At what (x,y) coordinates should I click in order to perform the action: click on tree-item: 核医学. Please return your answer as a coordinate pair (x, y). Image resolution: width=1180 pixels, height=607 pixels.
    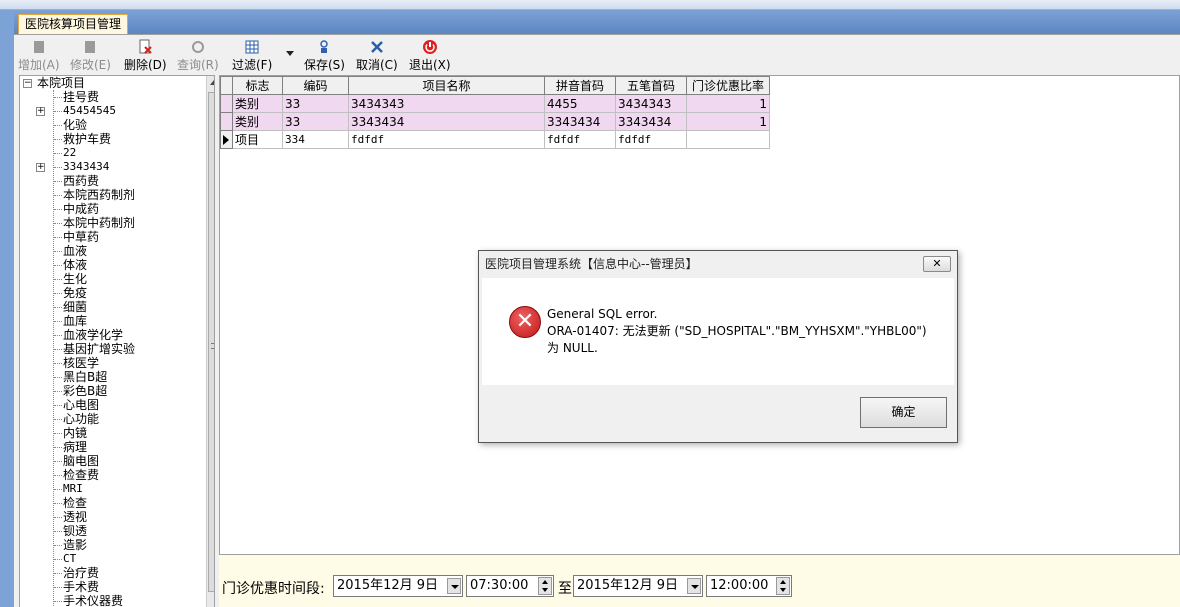
    Looking at the image, I should click on (81, 363).